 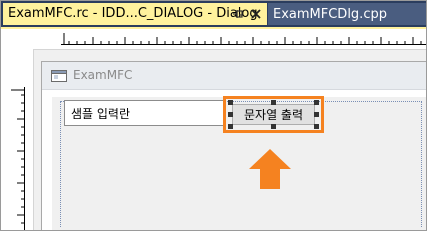 I want to click on print-string-button: 문자열 출력, so click(x=273, y=114).